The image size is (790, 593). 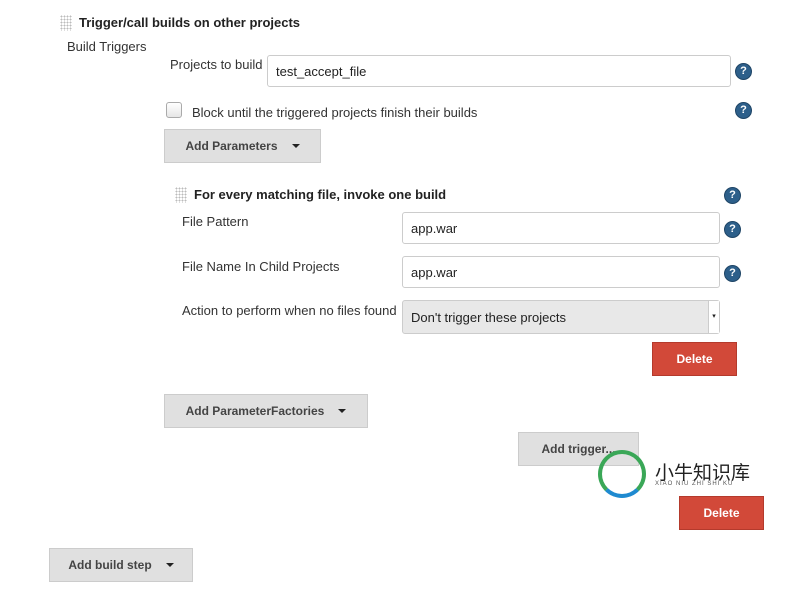 I want to click on projects-input, so click(x=499, y=71).